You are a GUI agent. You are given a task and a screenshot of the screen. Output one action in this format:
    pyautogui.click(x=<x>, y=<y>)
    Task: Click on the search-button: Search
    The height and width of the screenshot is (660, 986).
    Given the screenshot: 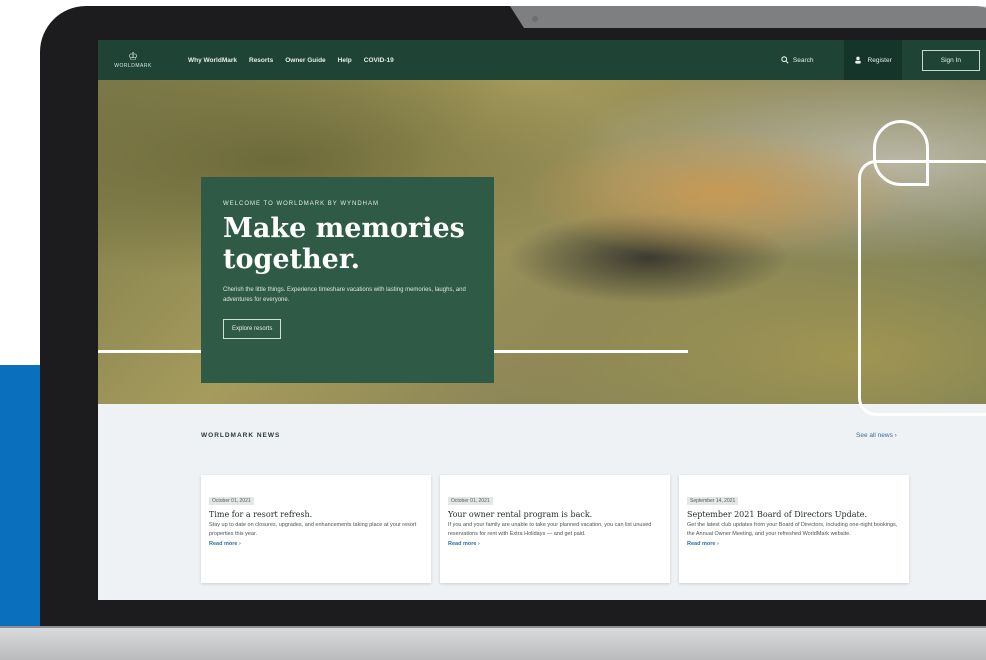 What is the action you would take?
    pyautogui.click(x=797, y=60)
    